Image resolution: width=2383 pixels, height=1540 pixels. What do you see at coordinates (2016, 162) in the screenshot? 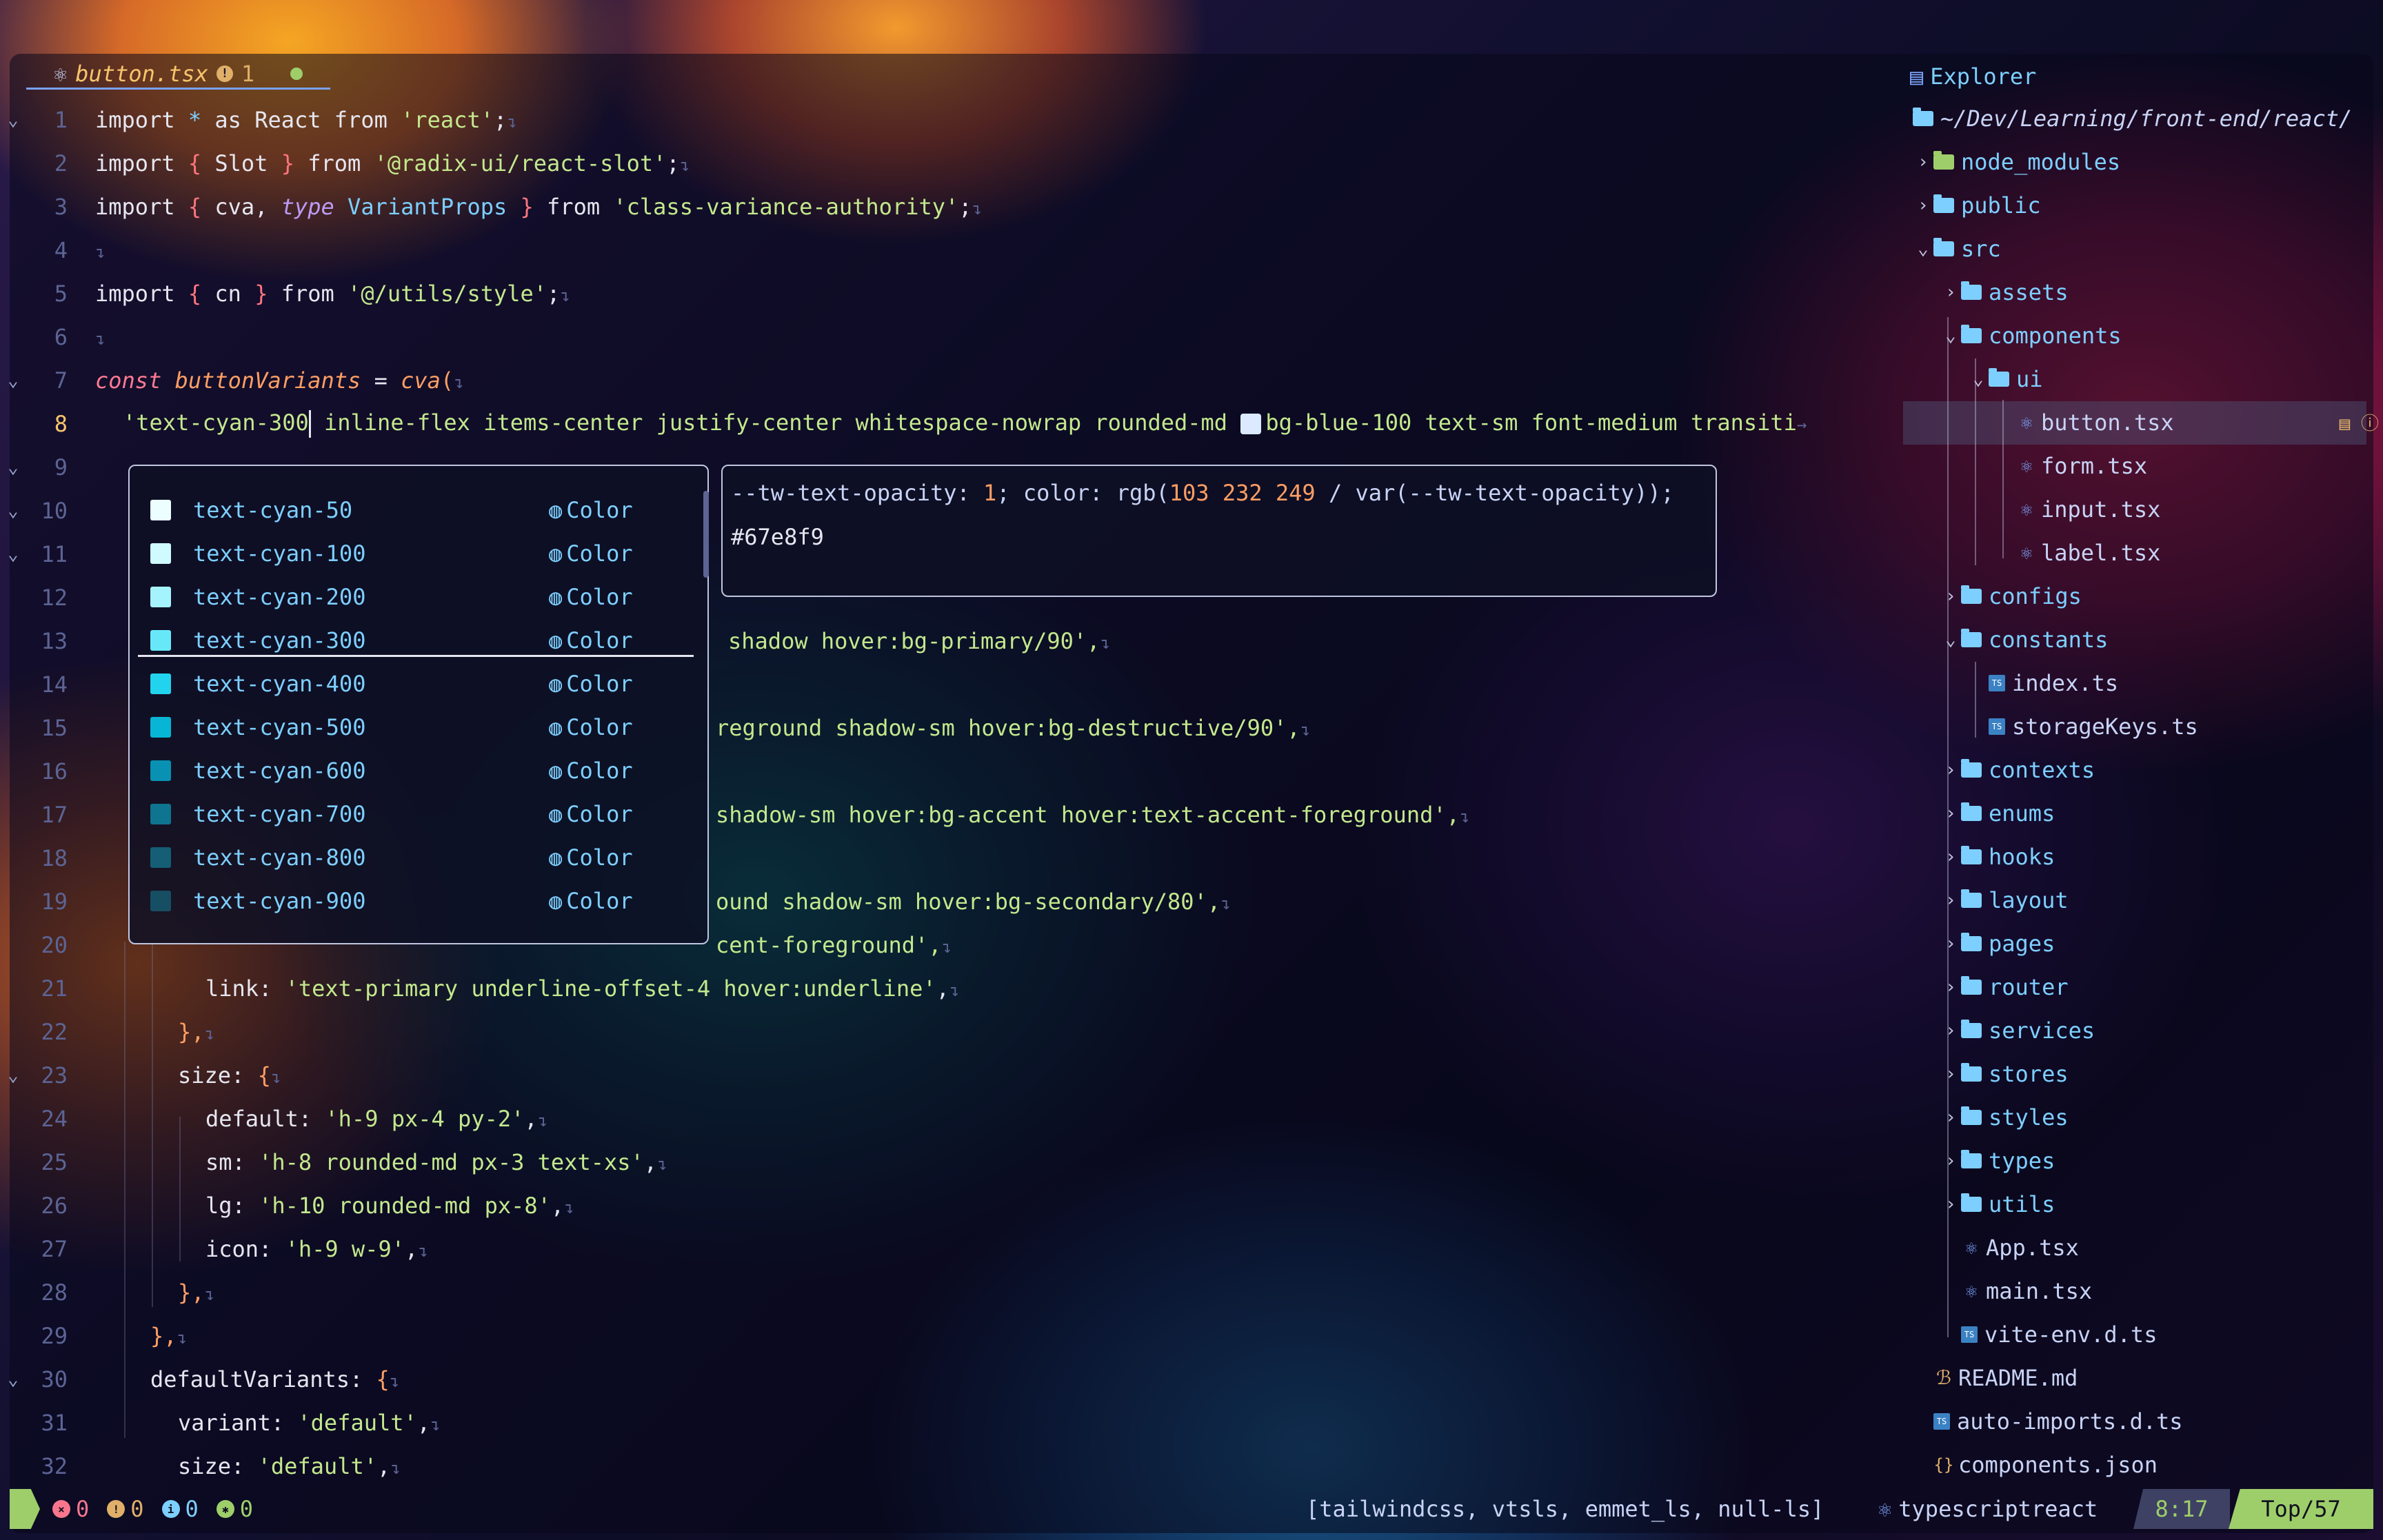
I see `explorer-item: › node_modules` at bounding box center [2016, 162].